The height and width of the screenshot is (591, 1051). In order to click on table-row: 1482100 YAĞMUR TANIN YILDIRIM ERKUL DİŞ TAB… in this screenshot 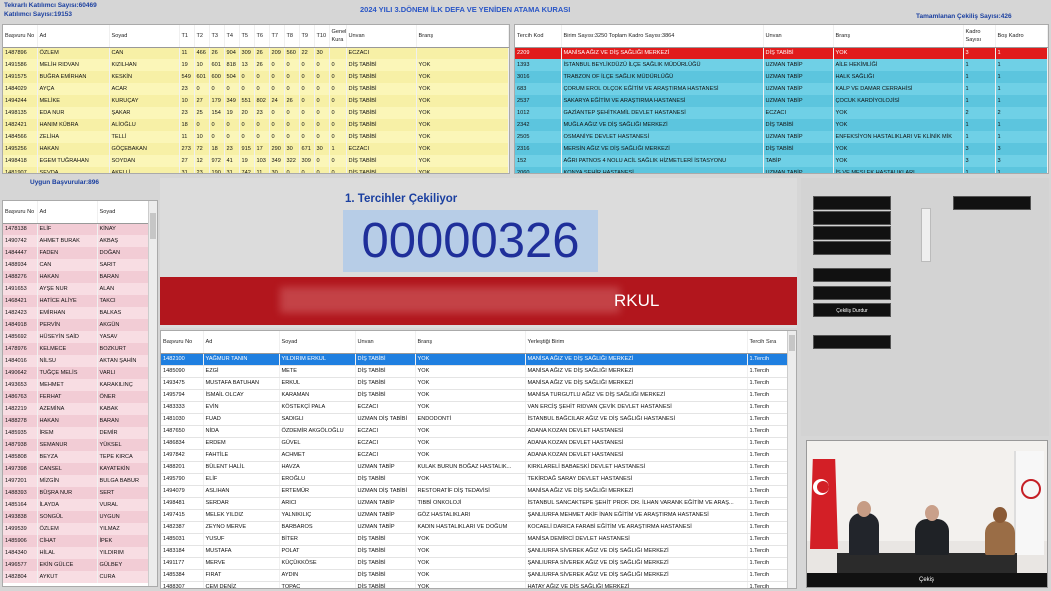, I will do `click(474, 359)`.